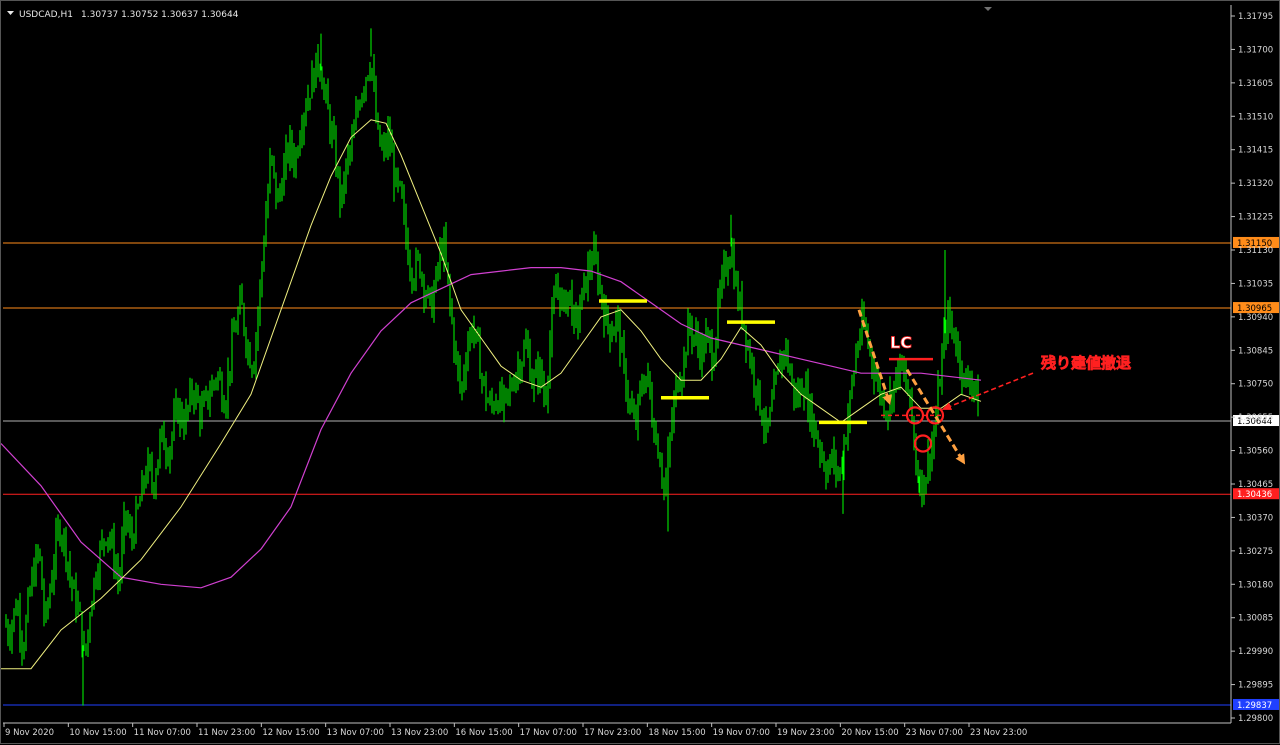  Describe the element at coordinates (1255, 385) in the screenshot. I see `price-tick-label: 1.30750` at that location.